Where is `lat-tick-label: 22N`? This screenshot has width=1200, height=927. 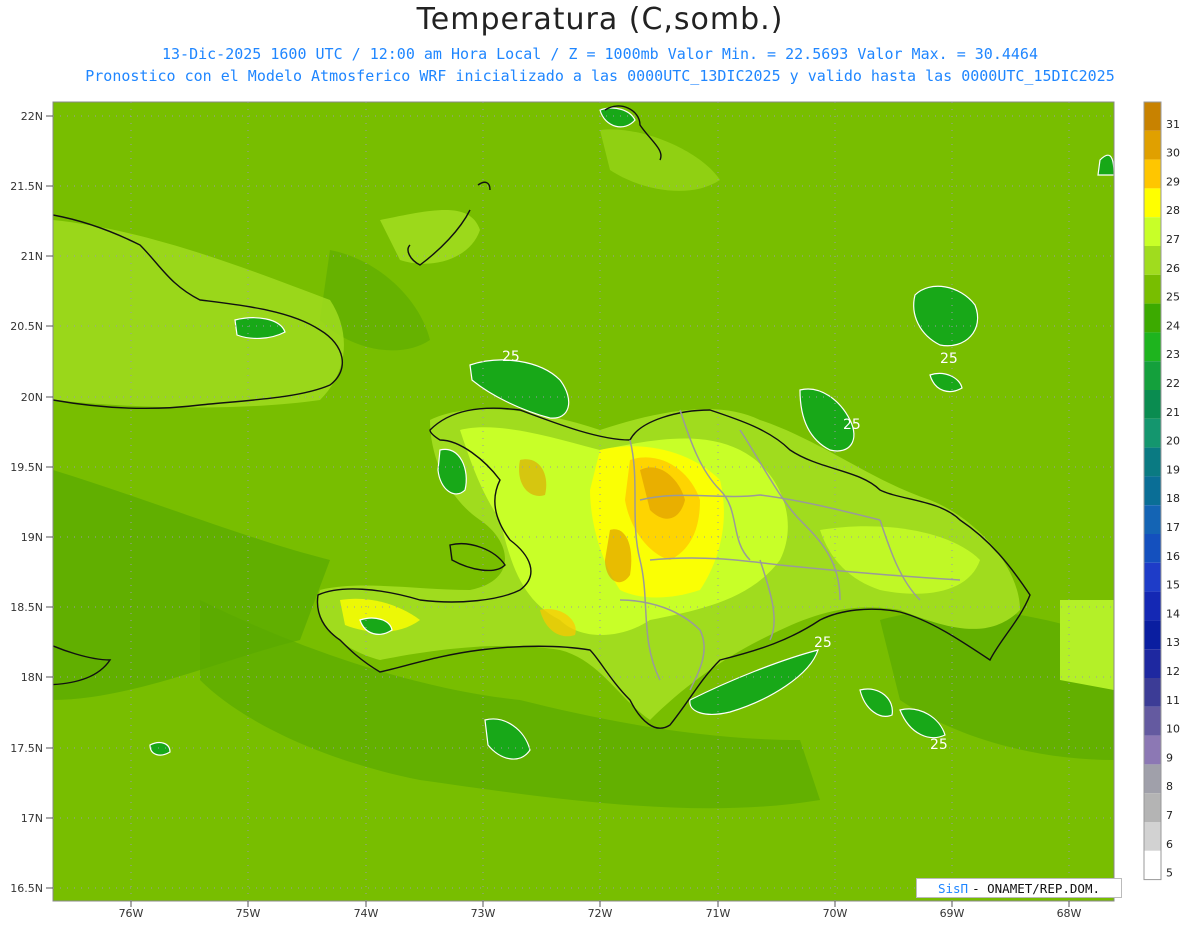
lat-tick-label: 22N is located at coordinates (32, 116).